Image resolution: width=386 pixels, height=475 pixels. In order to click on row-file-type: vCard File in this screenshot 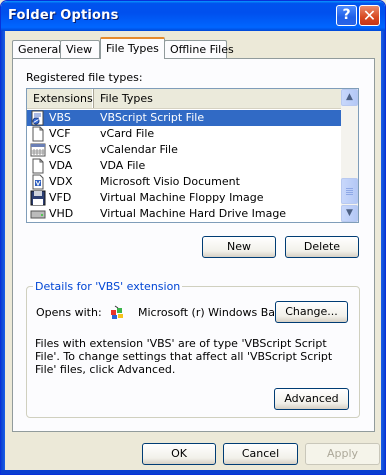, I will do `click(127, 133)`.